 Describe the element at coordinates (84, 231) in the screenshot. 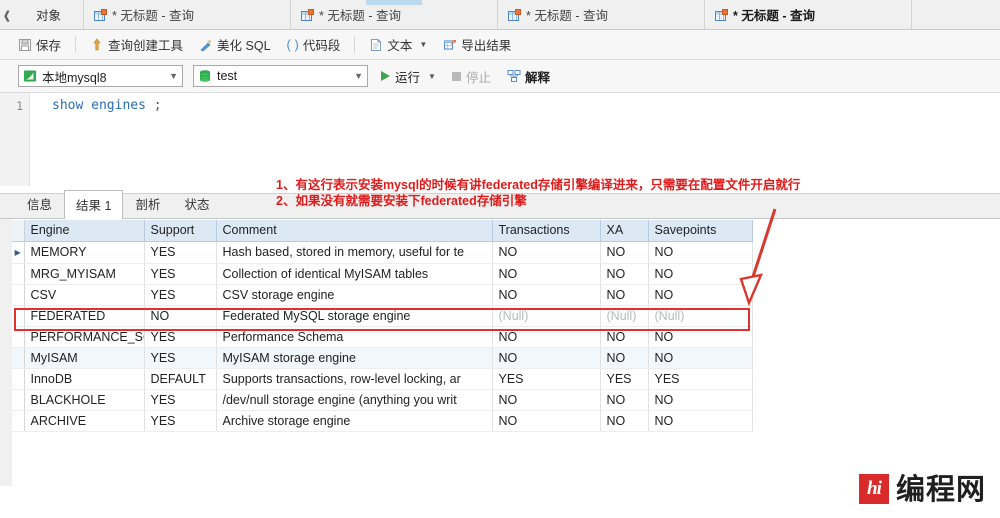

I see `column-header-engine: Engine` at that location.